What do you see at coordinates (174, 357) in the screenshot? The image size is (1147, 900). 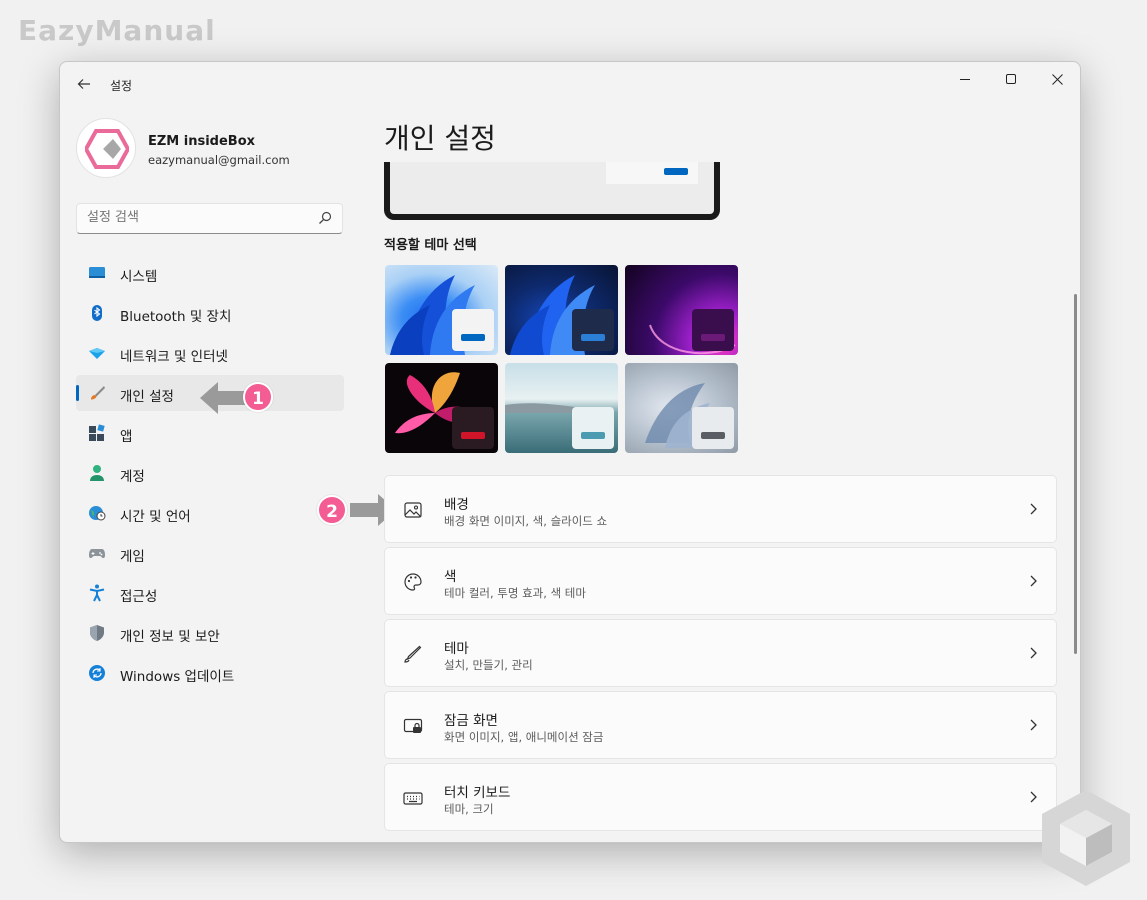 I see `sidebar-item-label: 네트워크 및 인터넷` at bounding box center [174, 357].